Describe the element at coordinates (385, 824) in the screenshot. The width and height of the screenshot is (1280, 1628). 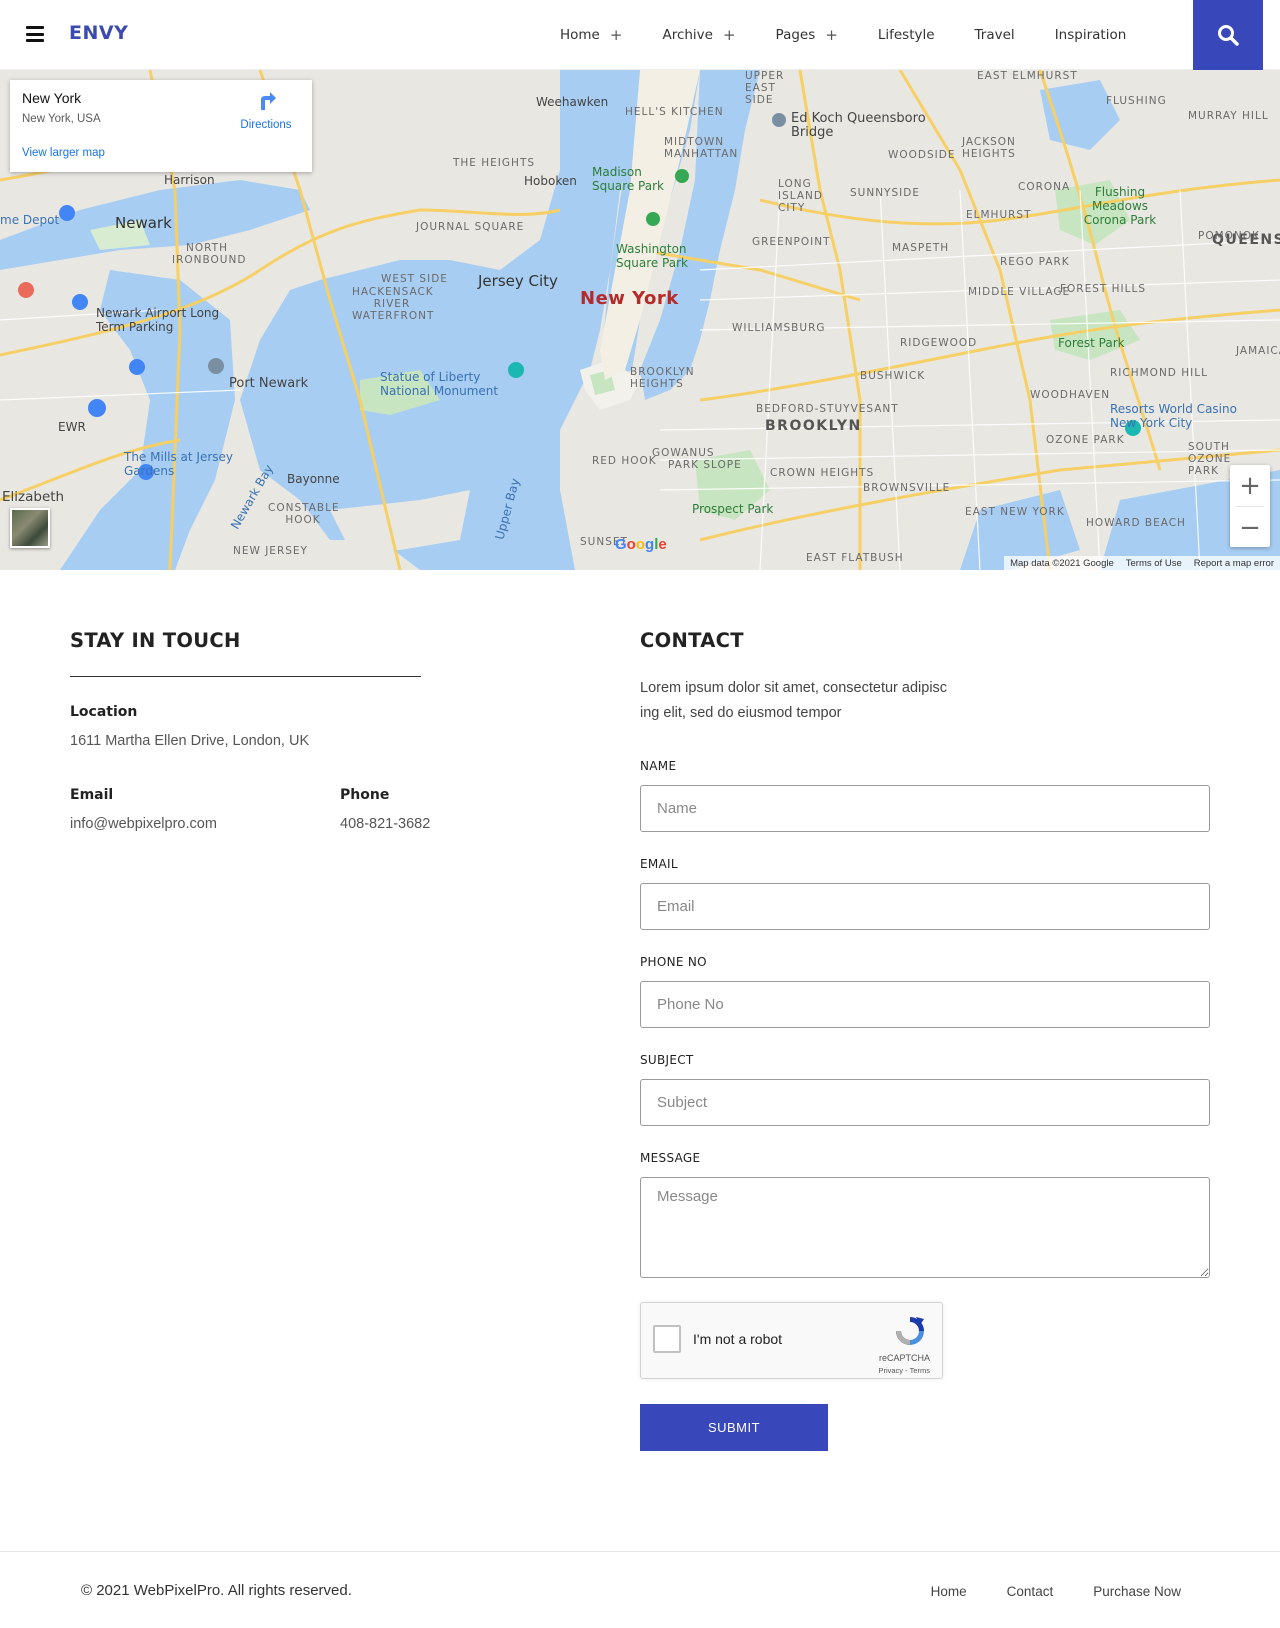
I see `phone-value: 408-821-3682` at that location.